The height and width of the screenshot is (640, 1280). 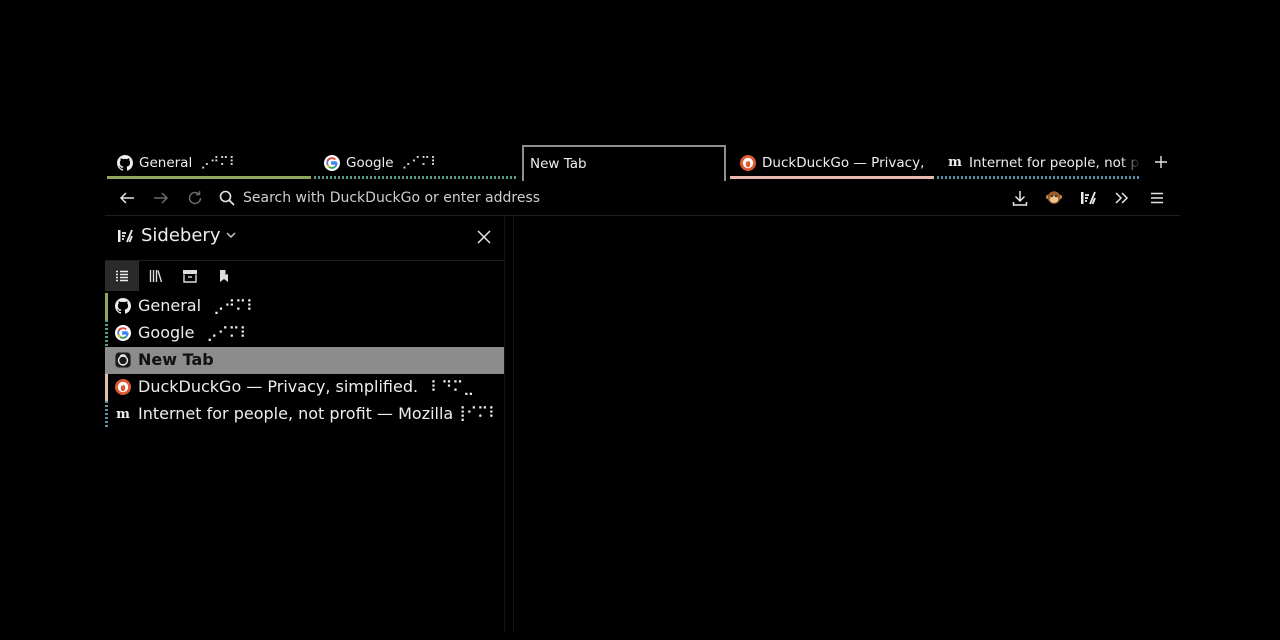 What do you see at coordinates (166, 162) in the screenshot?
I see `tab-label: General` at bounding box center [166, 162].